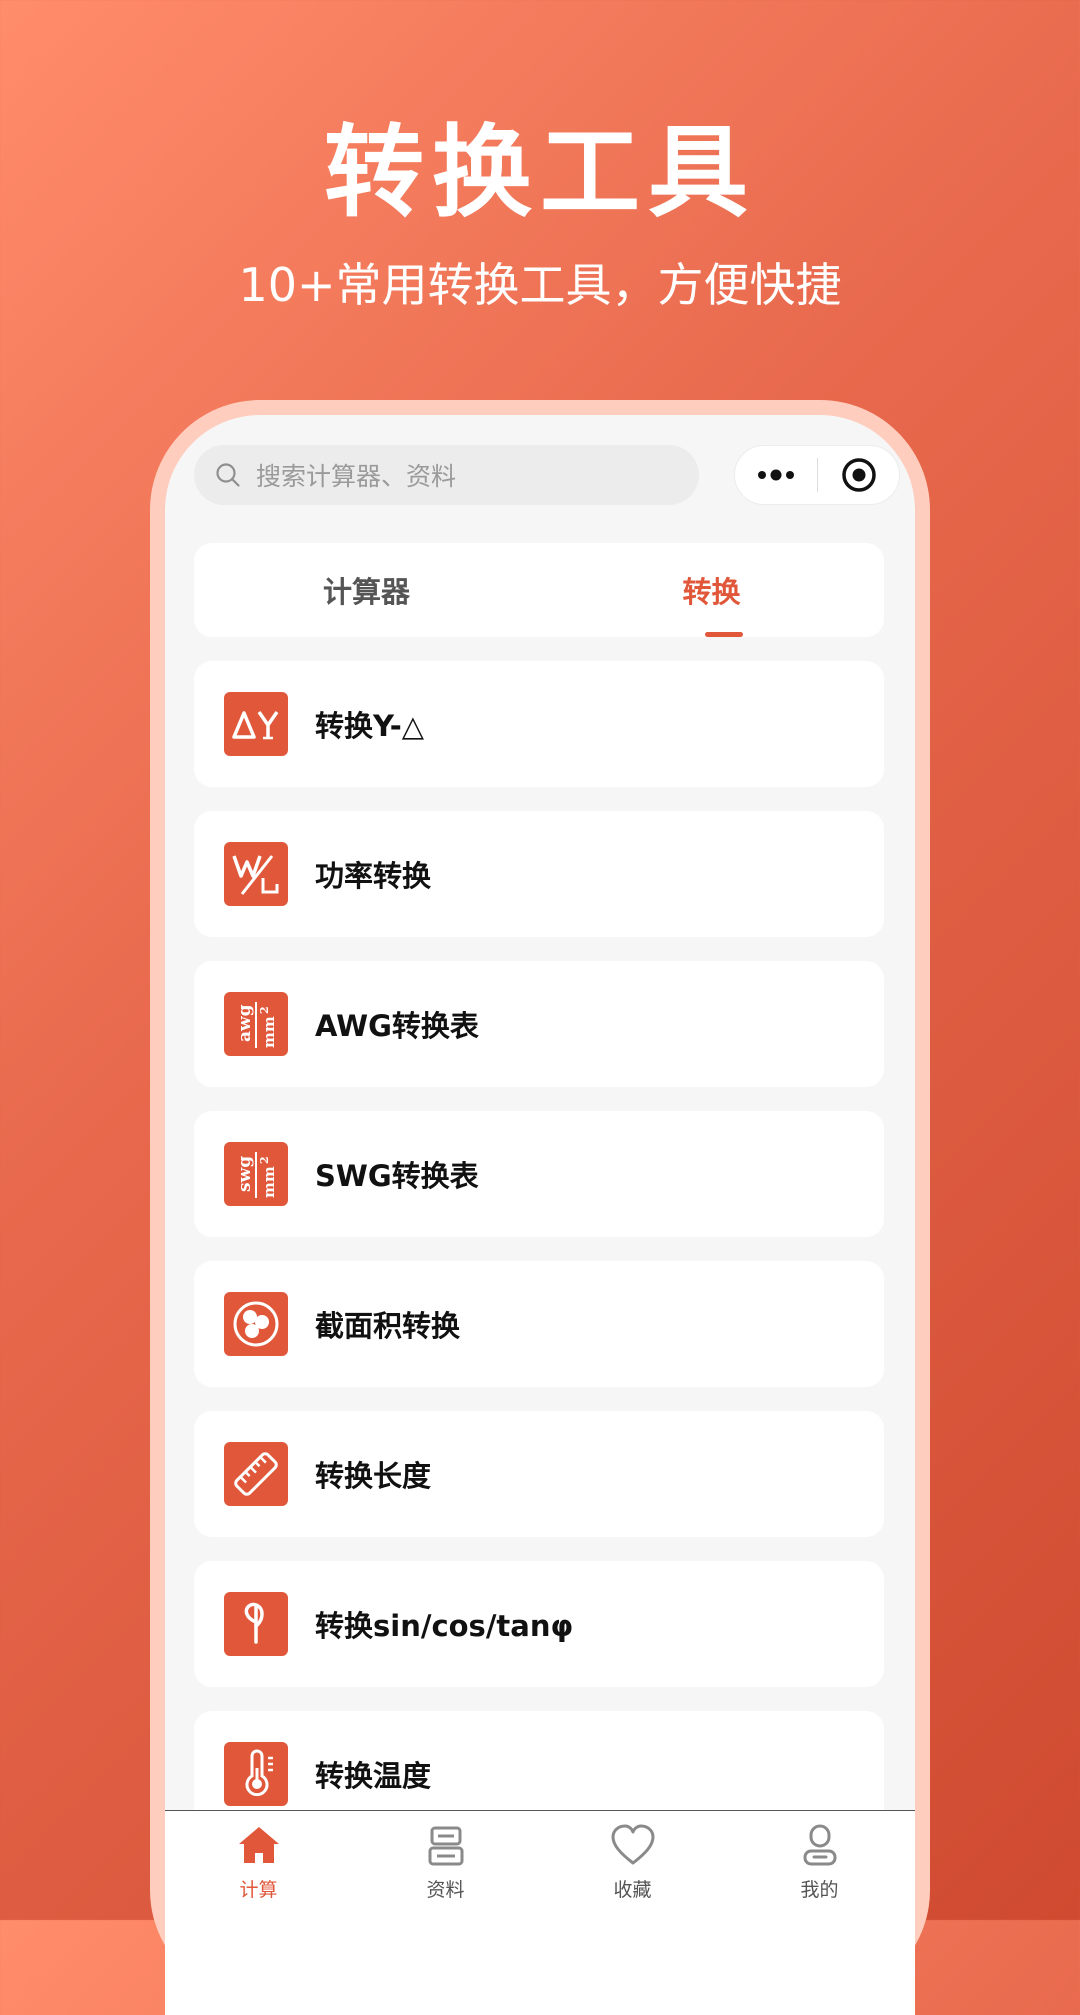 The height and width of the screenshot is (2015, 1080). I want to click on item-label: AWG转换表, so click(397, 1026).